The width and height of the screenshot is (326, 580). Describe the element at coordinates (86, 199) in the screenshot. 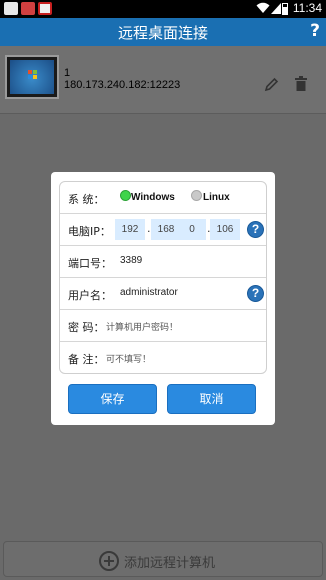

I see `system-label: 系 统：` at that location.